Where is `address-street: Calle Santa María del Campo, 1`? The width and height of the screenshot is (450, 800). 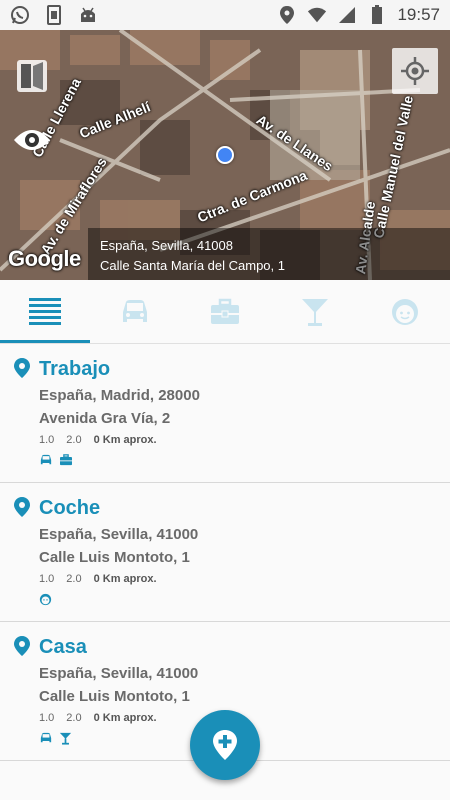 address-street: Calle Santa María del Campo, 1 is located at coordinates (192, 265).